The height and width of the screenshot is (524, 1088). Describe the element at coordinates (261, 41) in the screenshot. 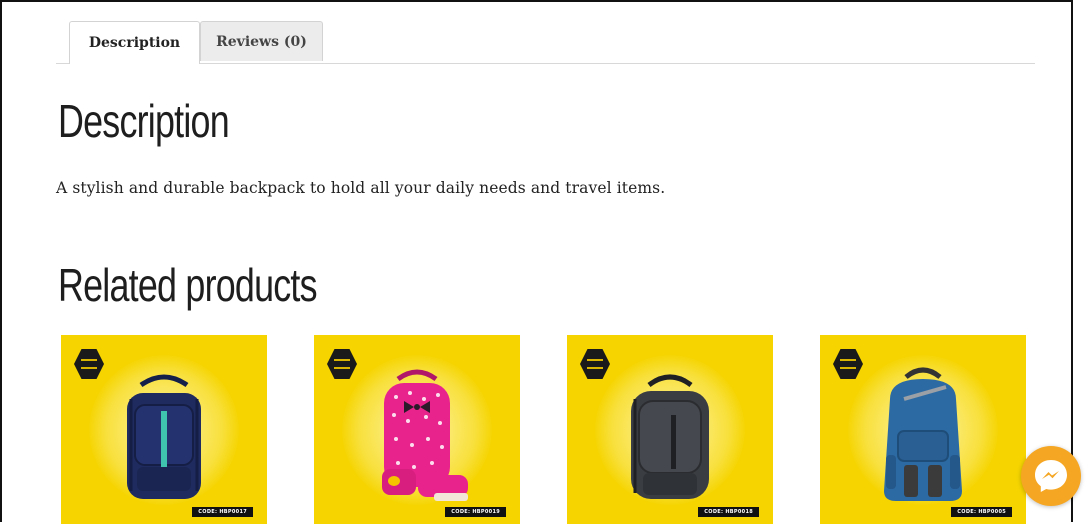

I see `tab-reviews: Reviews (0)` at that location.